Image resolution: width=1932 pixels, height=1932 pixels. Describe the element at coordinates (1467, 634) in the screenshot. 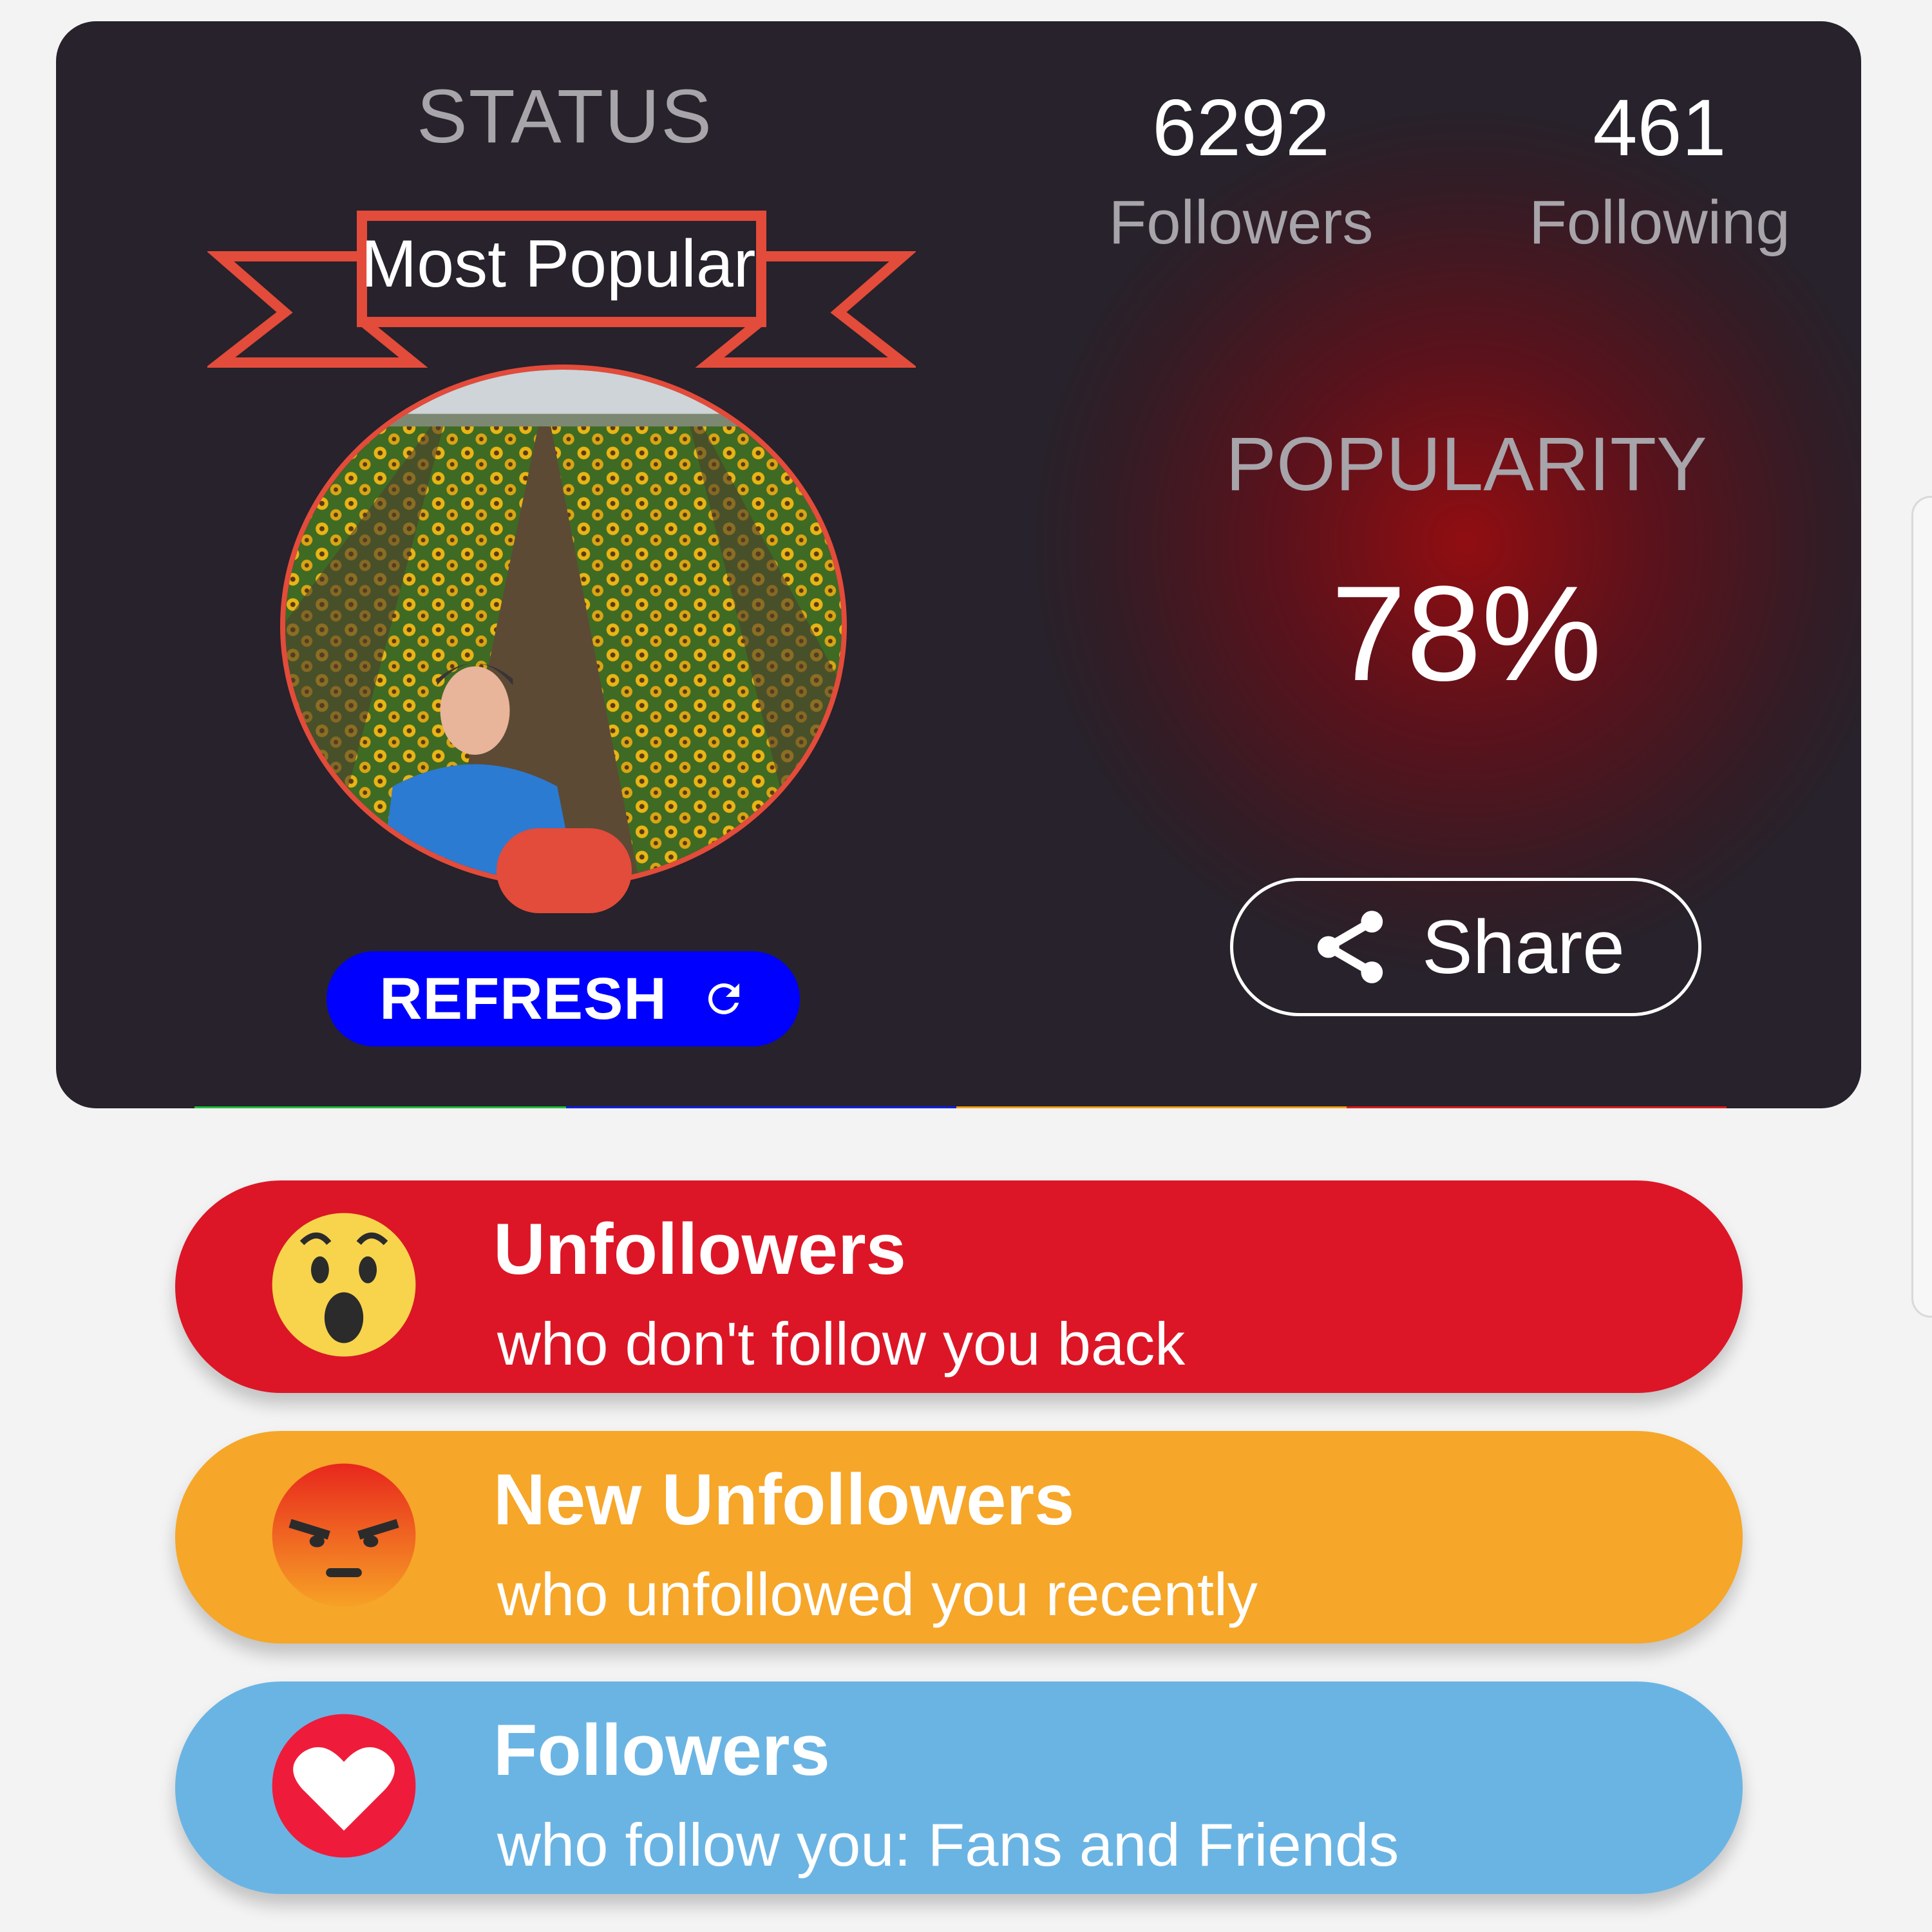

I see `popularity-value: 78%` at that location.